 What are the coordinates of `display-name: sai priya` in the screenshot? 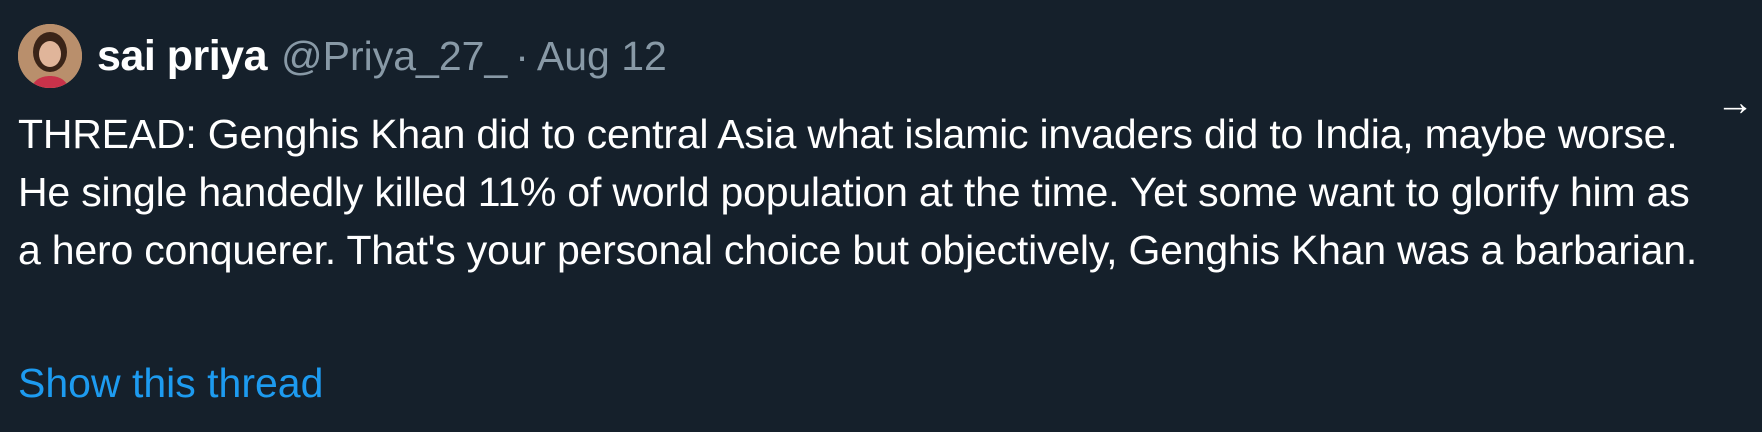 It's located at (182, 56).